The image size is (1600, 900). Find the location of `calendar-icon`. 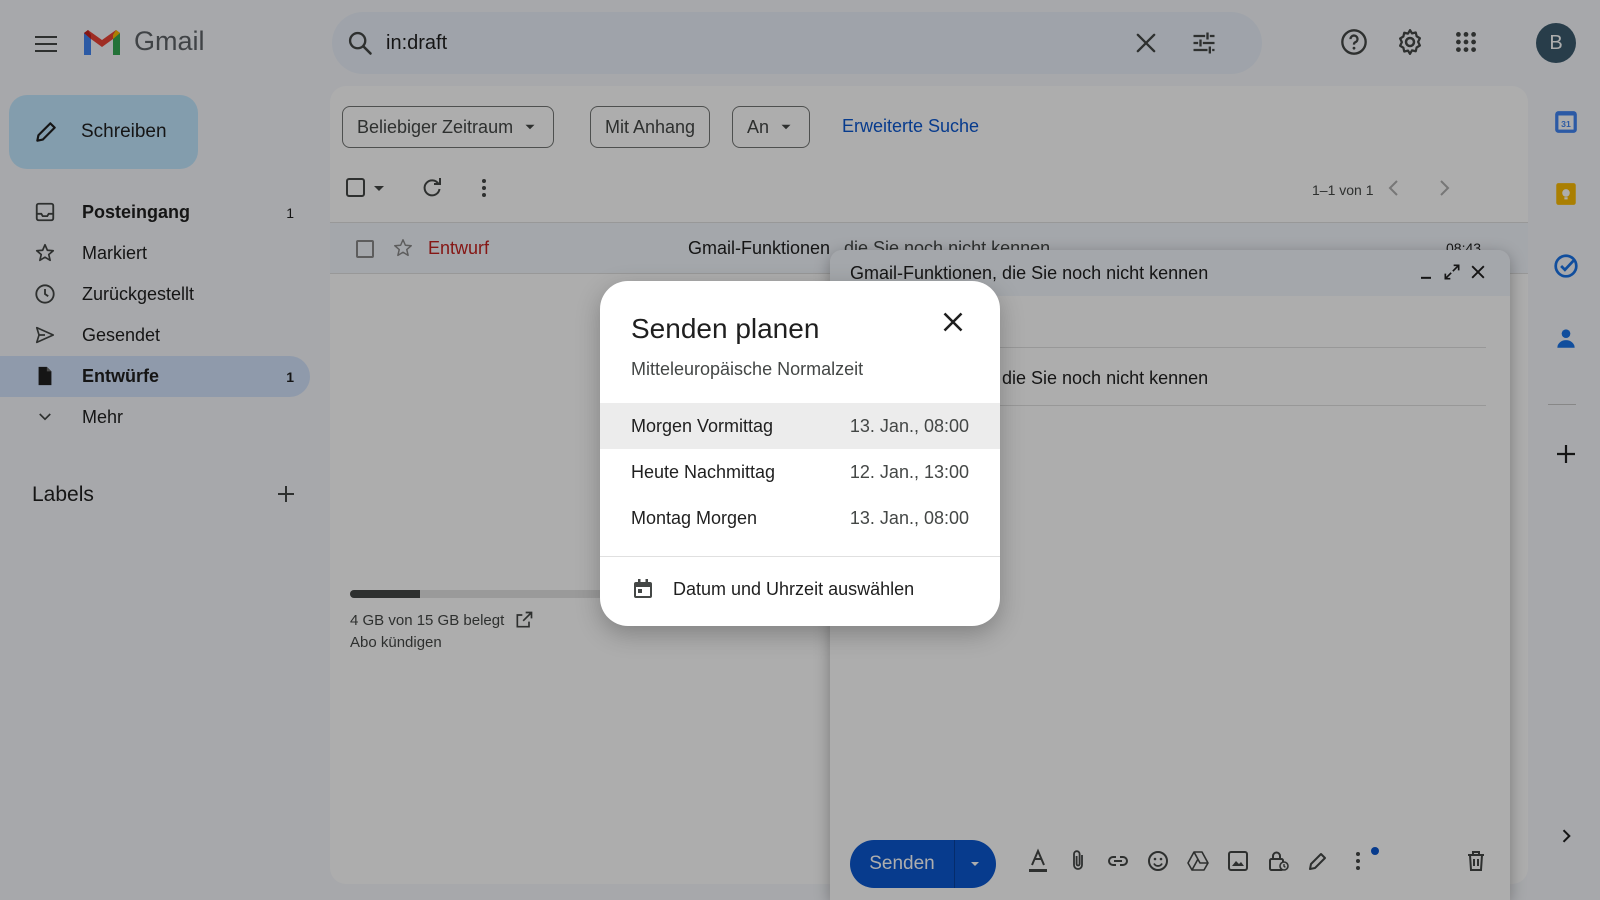

calendar-icon is located at coordinates (643, 588).